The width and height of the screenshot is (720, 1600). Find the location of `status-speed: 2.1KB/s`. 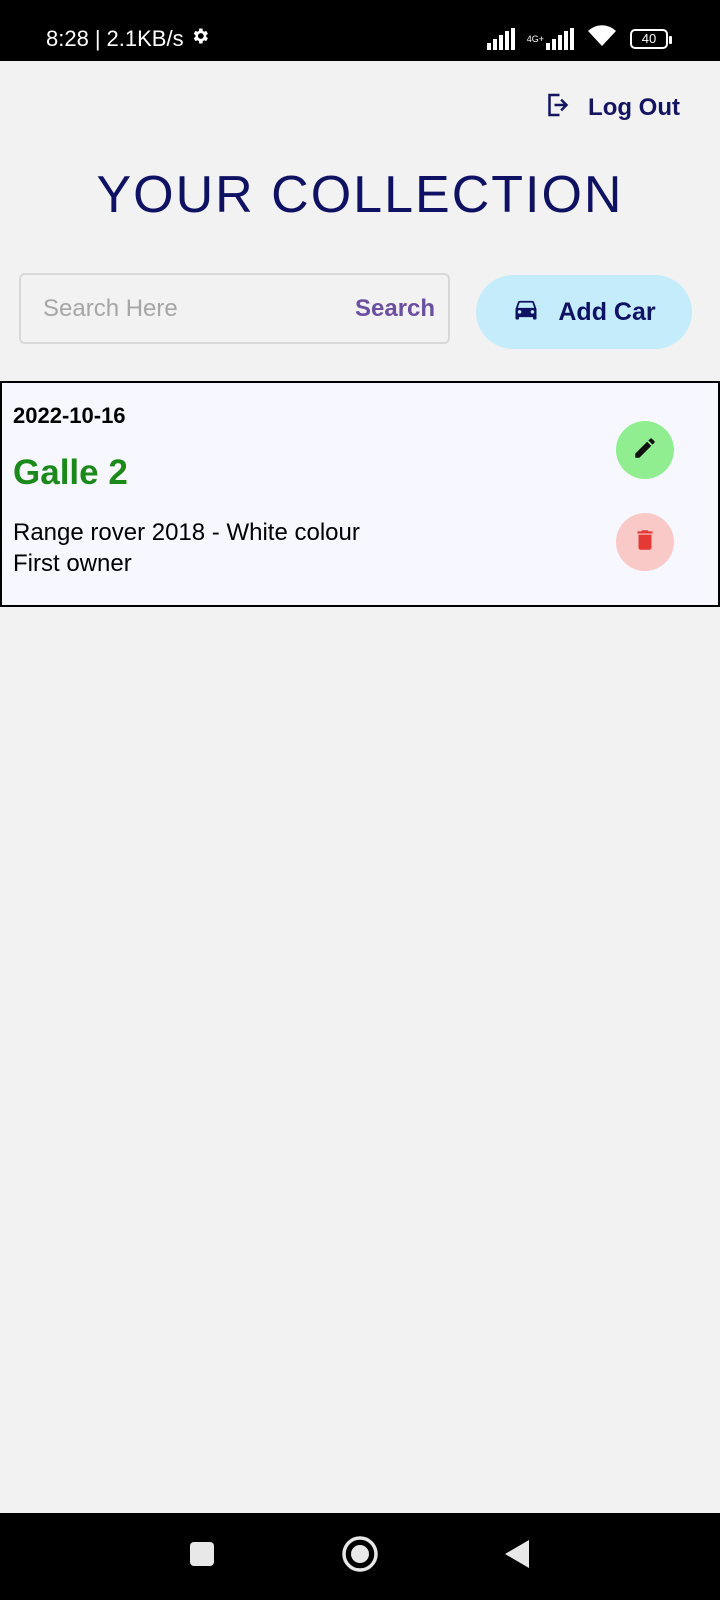

status-speed: 2.1KB/s is located at coordinates (145, 38).